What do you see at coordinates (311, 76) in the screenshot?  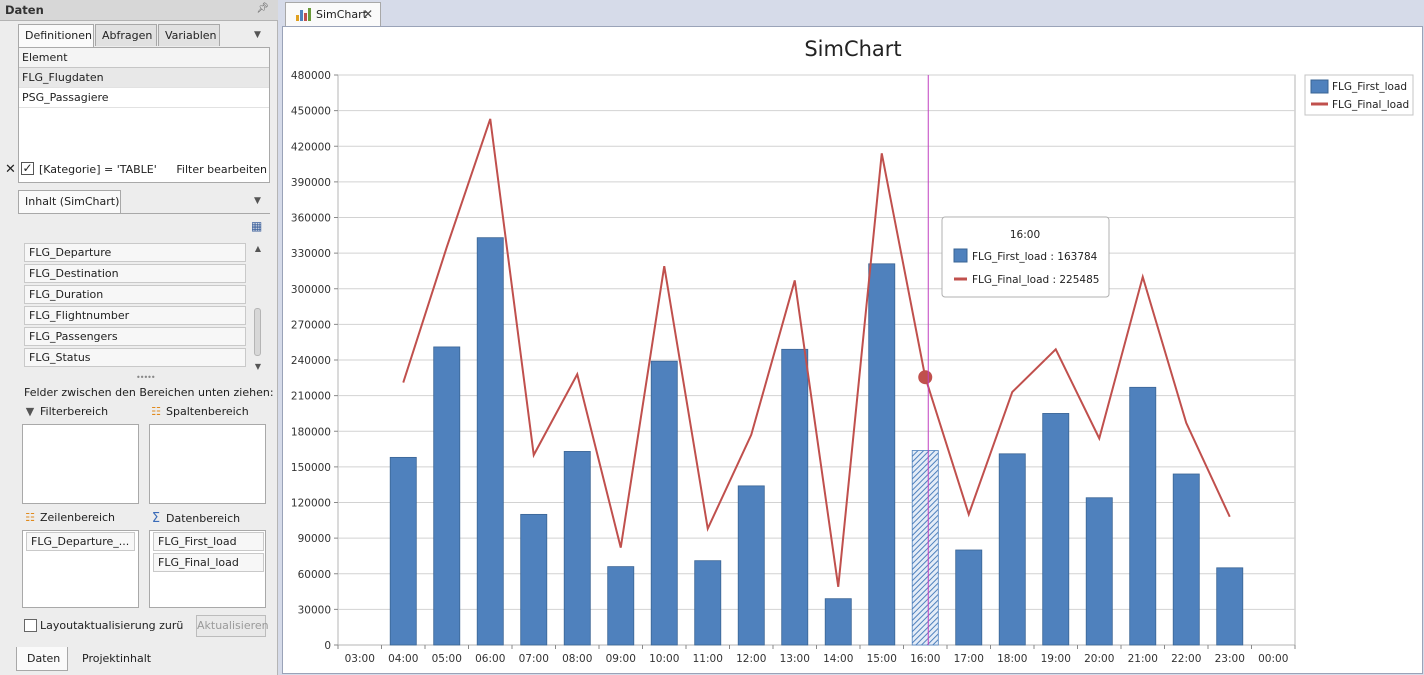 I see `y-tick-label: 480000` at bounding box center [311, 76].